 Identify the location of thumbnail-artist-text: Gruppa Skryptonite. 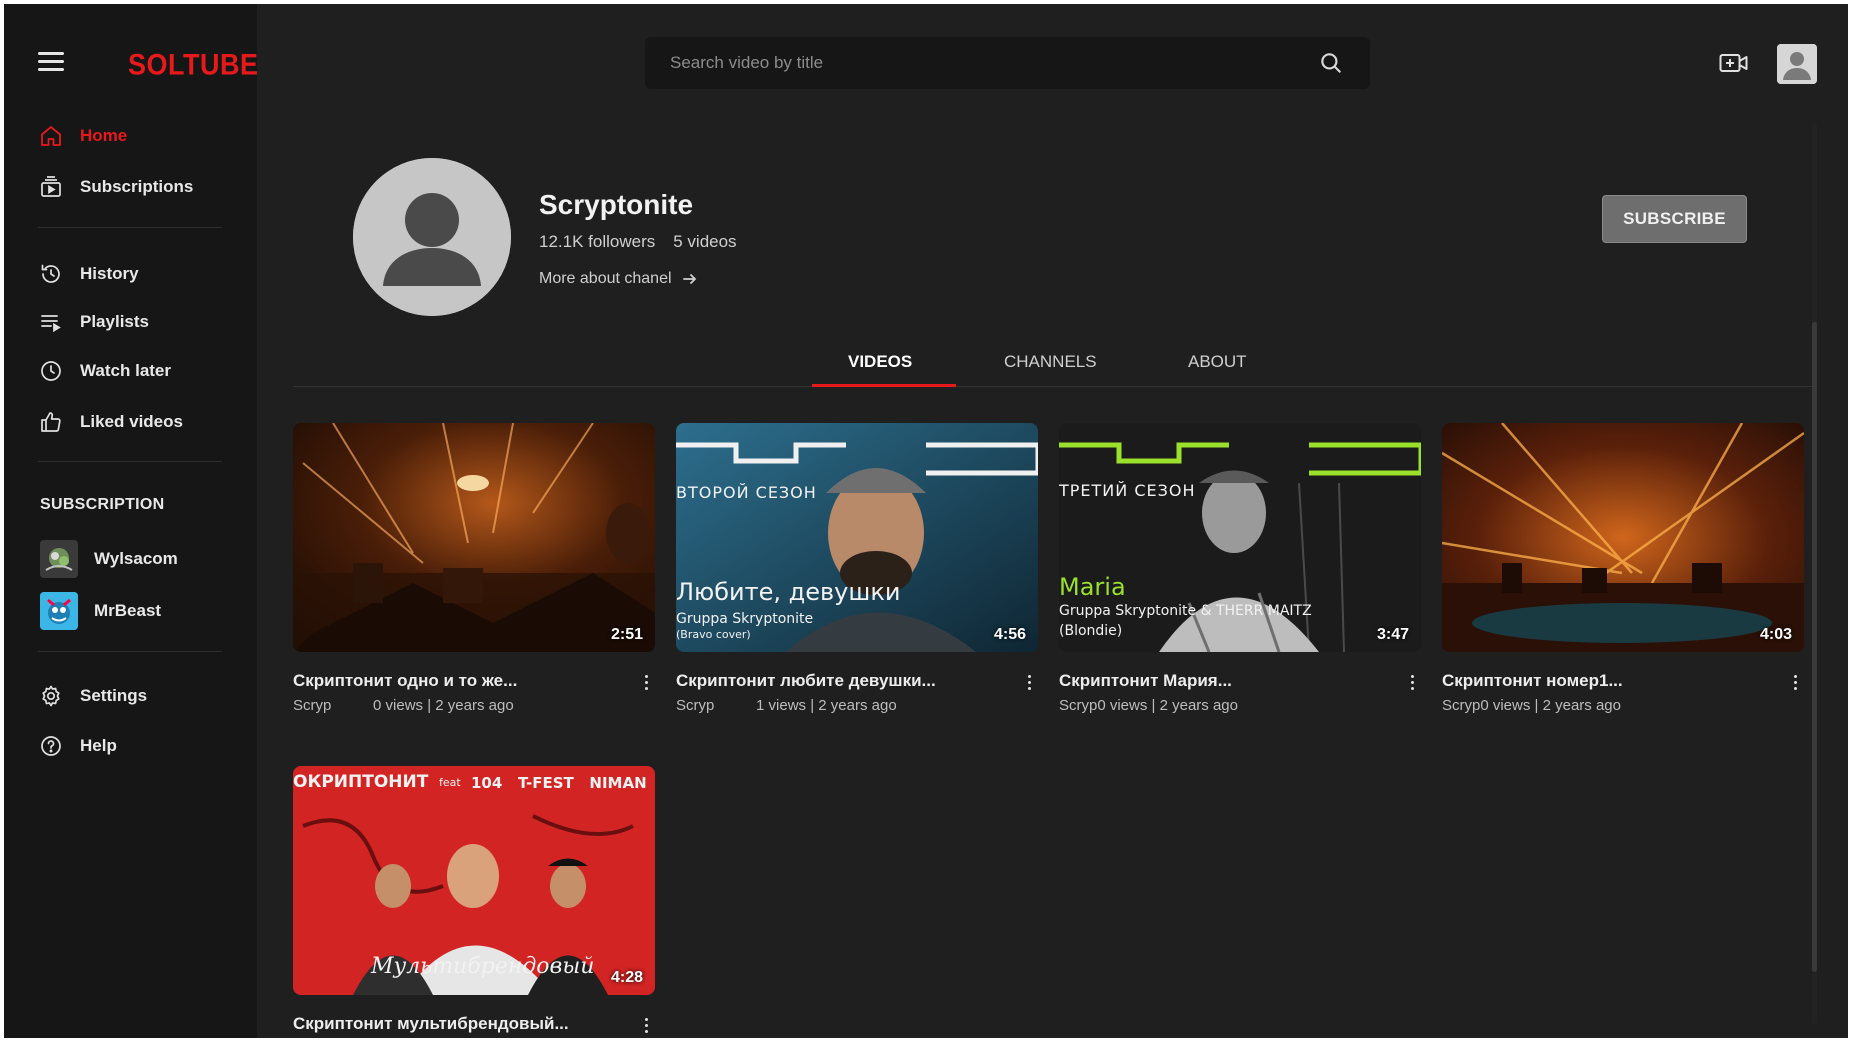
(745, 619).